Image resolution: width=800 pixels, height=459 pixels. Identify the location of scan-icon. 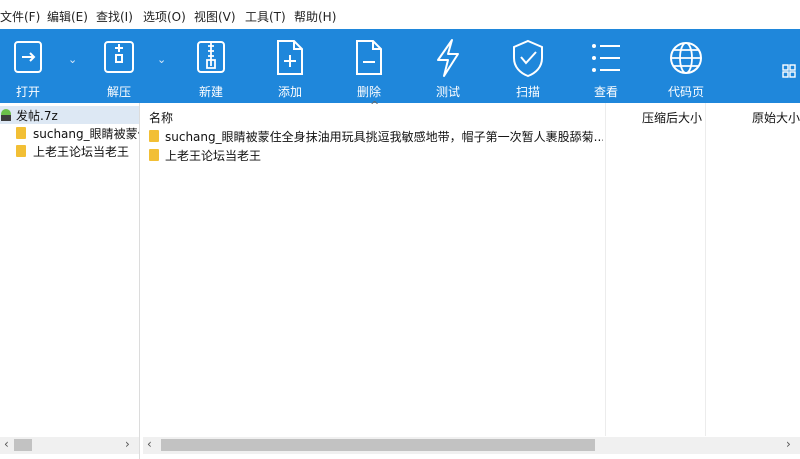
(528, 58).